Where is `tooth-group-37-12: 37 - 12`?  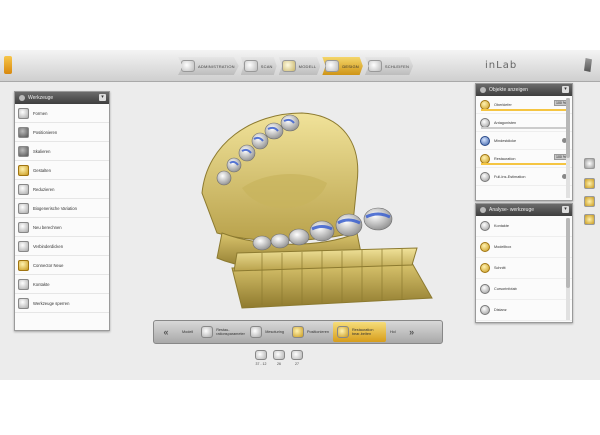
tooth-group-37-12: 37 - 12 is located at coordinates (261, 358).